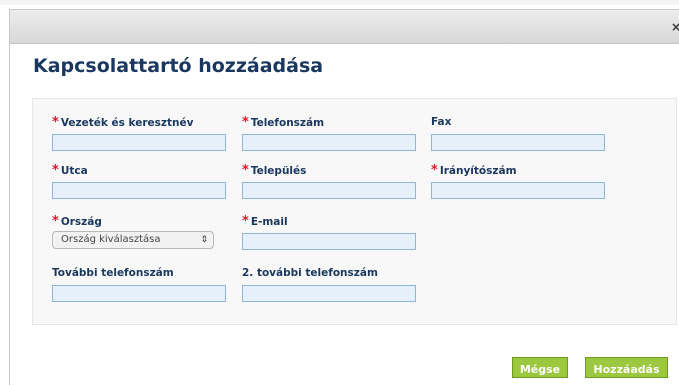 The width and height of the screenshot is (679, 385). I want to click on name-label: * Vezeték és keresztnév, so click(123, 122).